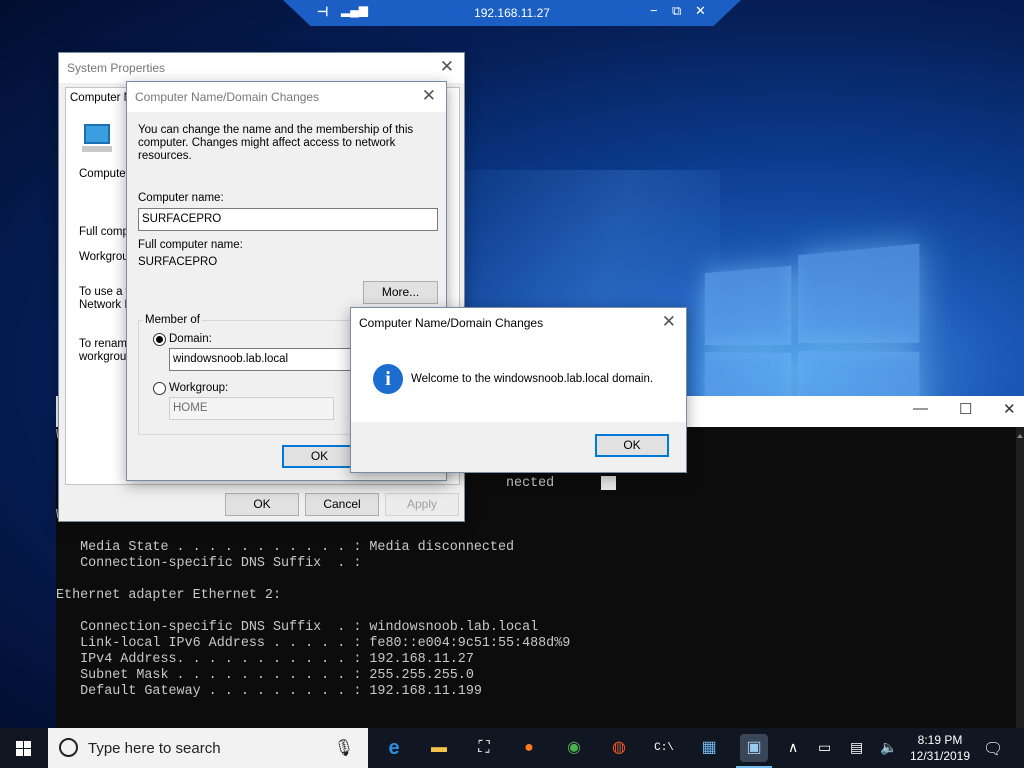  Describe the element at coordinates (388, 379) in the screenshot. I see `info-icon: i` at that location.